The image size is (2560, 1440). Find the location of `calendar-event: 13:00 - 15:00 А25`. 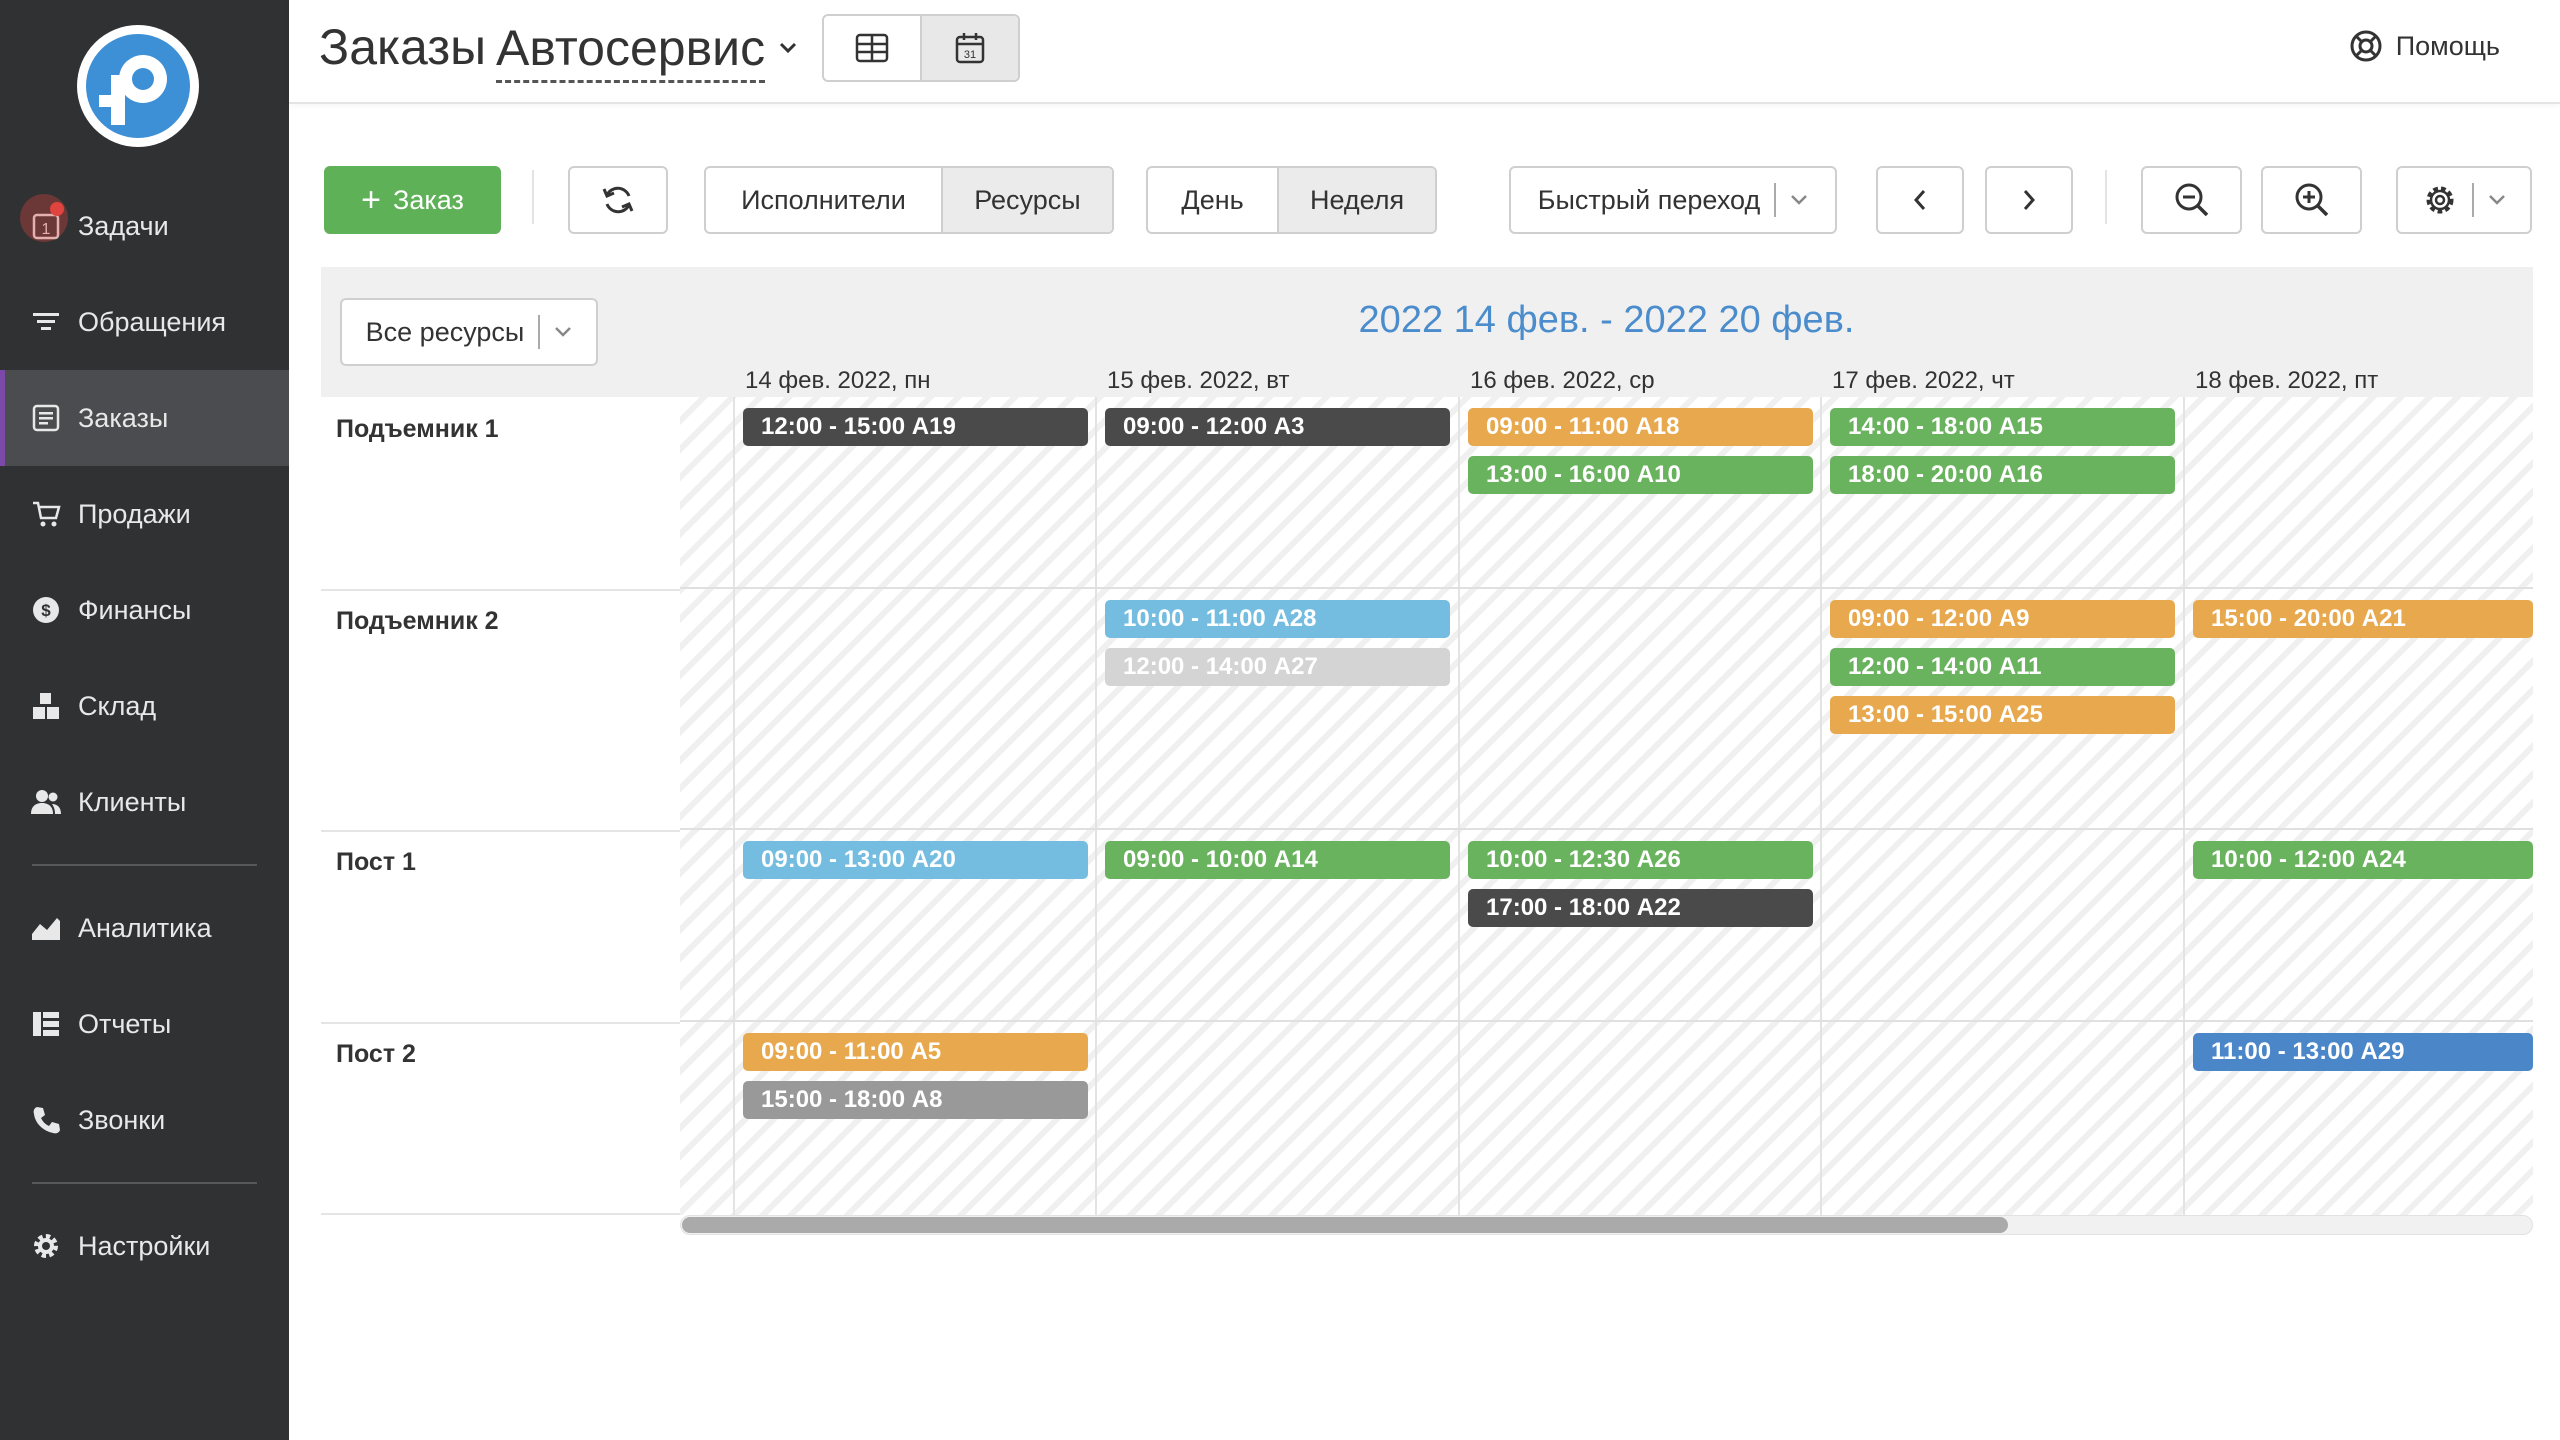

calendar-event: 13:00 - 15:00 А25 is located at coordinates (2002, 715).